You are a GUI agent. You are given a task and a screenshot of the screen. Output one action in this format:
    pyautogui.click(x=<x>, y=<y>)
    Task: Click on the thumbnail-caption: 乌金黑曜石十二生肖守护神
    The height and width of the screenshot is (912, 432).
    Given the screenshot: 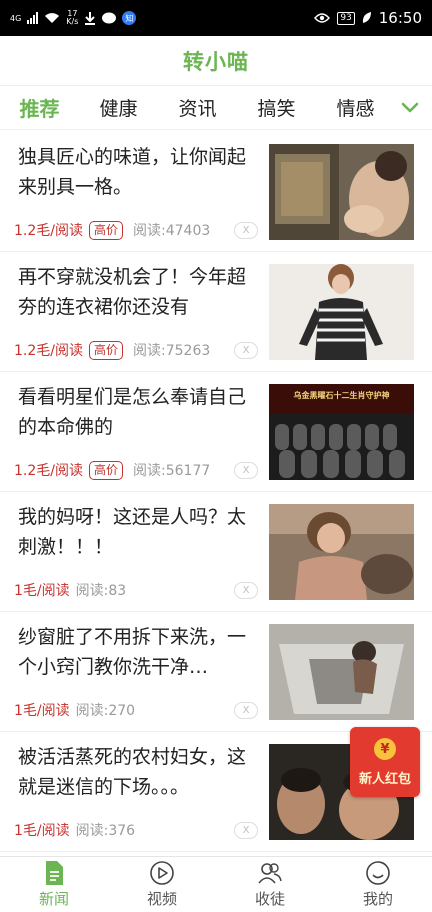 What is the action you would take?
    pyautogui.click(x=341, y=395)
    